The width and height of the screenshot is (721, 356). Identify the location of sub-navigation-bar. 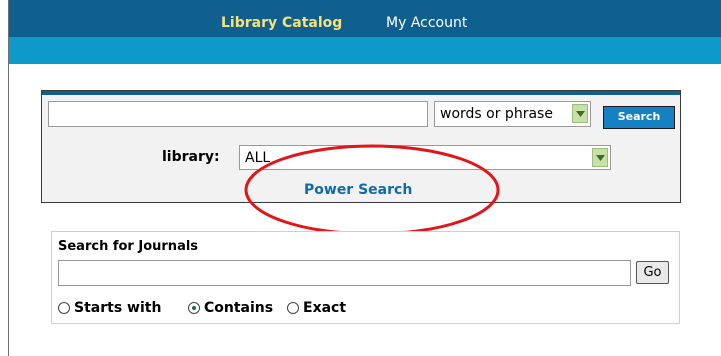
(365, 50).